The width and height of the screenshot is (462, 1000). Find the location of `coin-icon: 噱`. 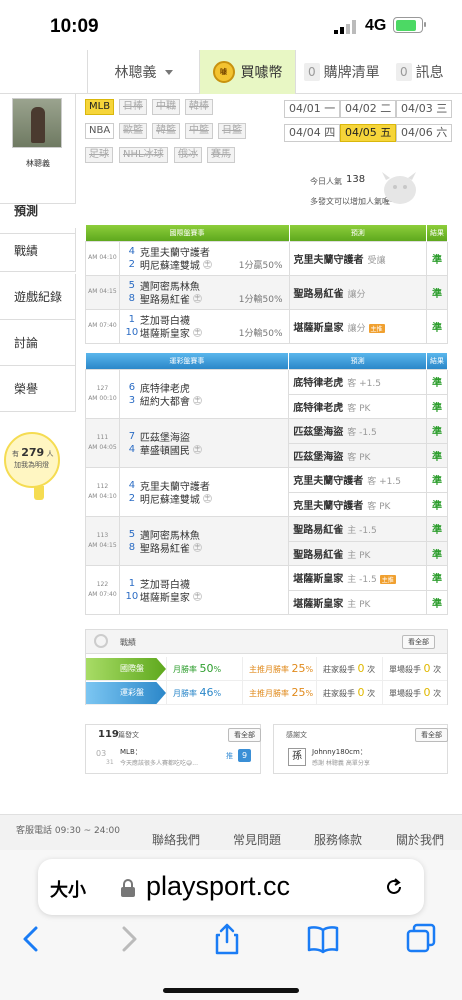

coin-icon: 噱 is located at coordinates (223, 72).